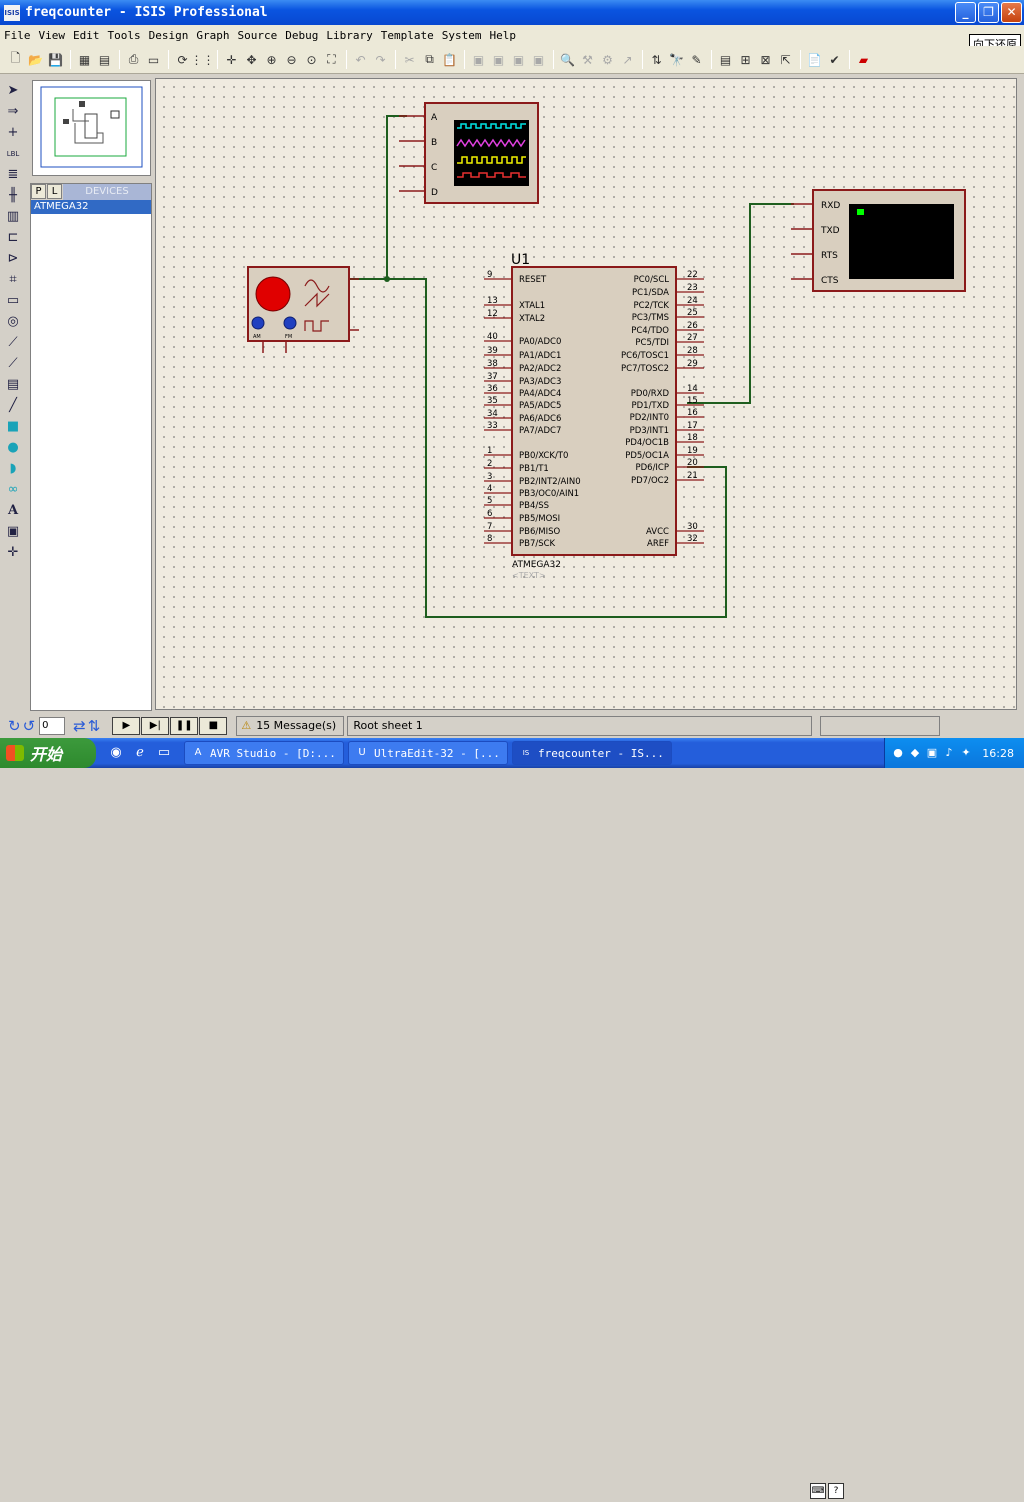 The height and width of the screenshot is (1502, 1024). Describe the element at coordinates (169, 35) in the screenshot. I see `menu-design: Design` at that location.